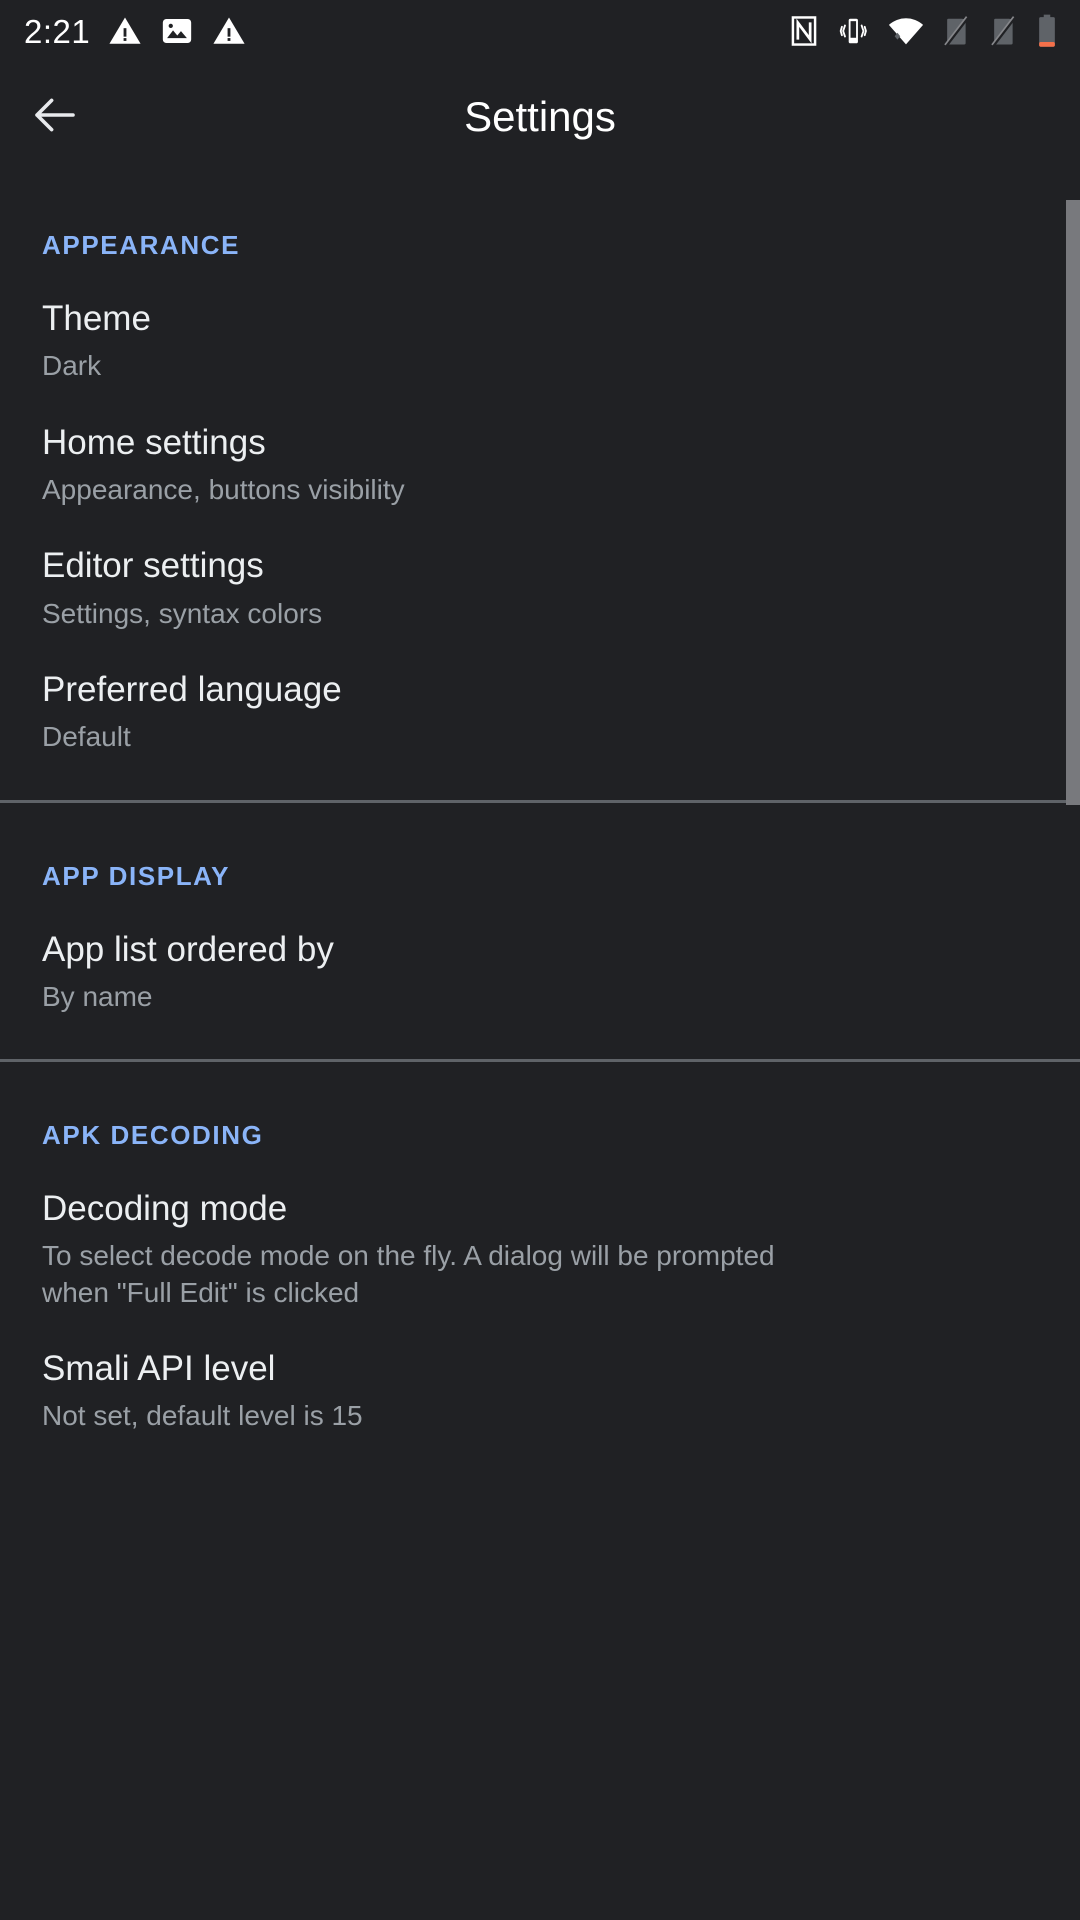  I want to click on pref-preferred-language: Preferred language Default, so click(540, 694).